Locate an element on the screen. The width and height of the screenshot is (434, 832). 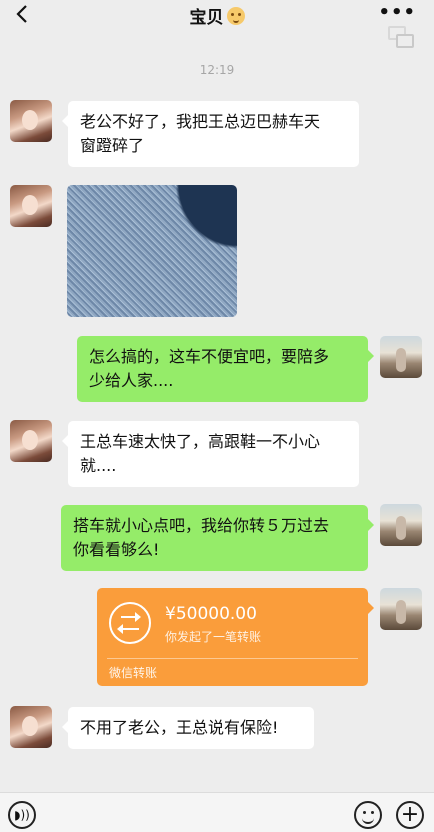
floating-window-icon is located at coordinates (402, 37).